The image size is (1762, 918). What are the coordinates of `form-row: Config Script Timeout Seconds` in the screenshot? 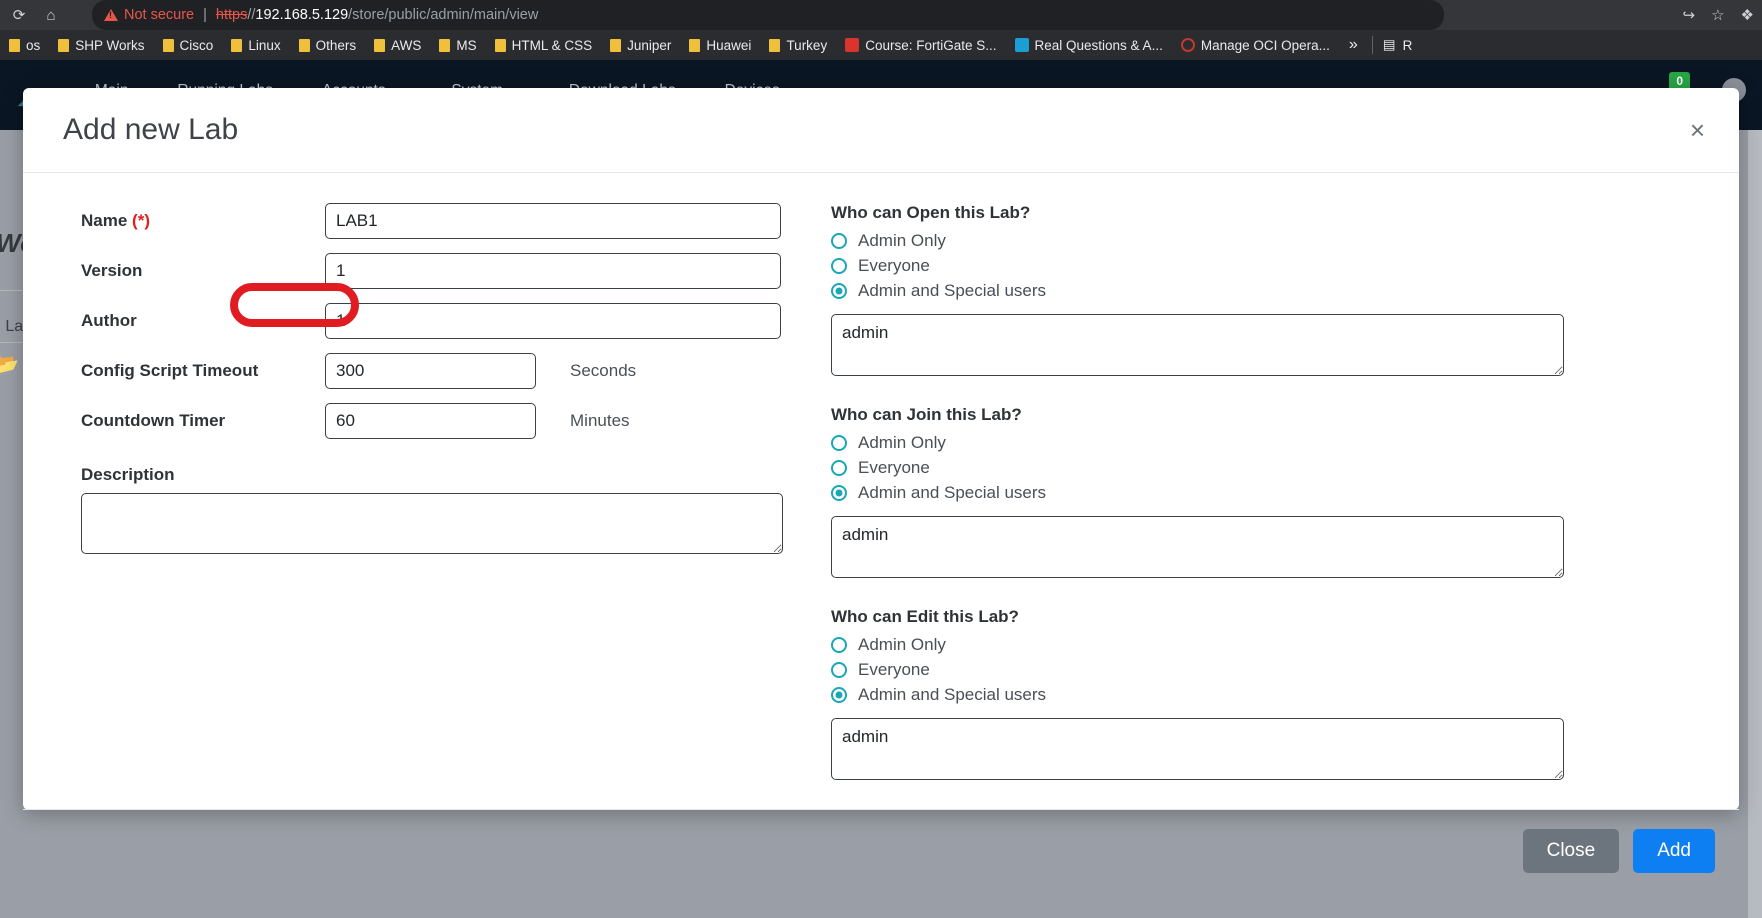 It's located at (423, 371).